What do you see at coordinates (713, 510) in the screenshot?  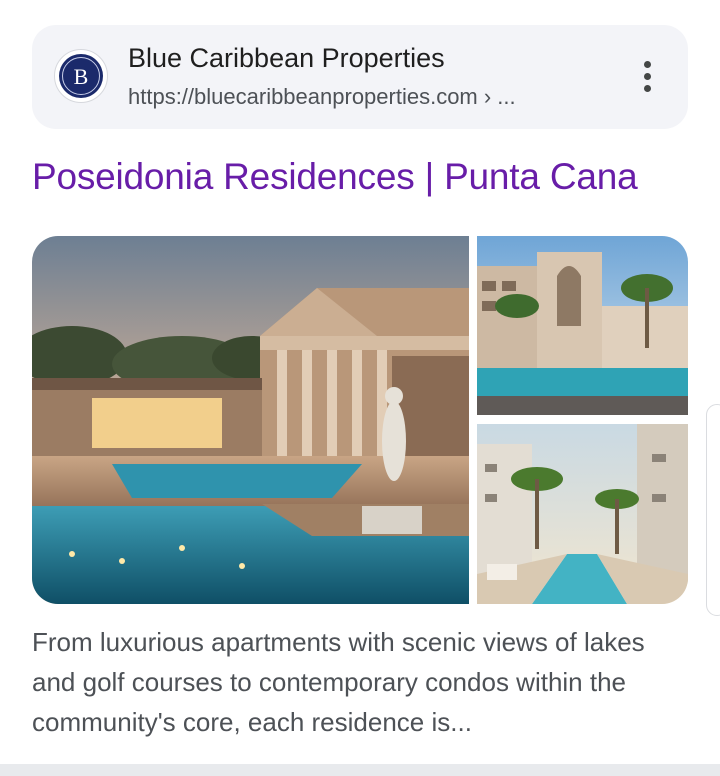 I see `next-card-edge` at bounding box center [713, 510].